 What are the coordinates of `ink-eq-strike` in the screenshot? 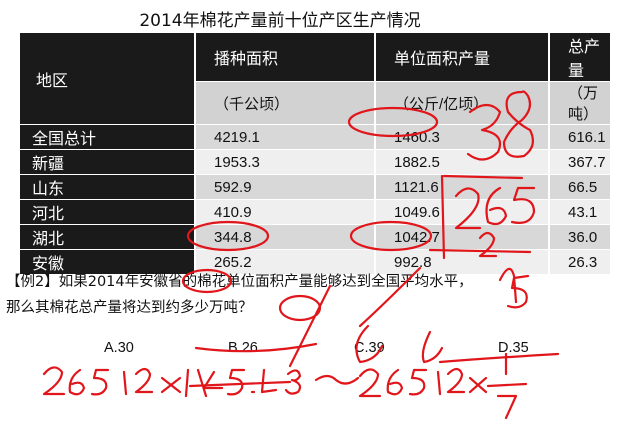 It's located at (240, 384).